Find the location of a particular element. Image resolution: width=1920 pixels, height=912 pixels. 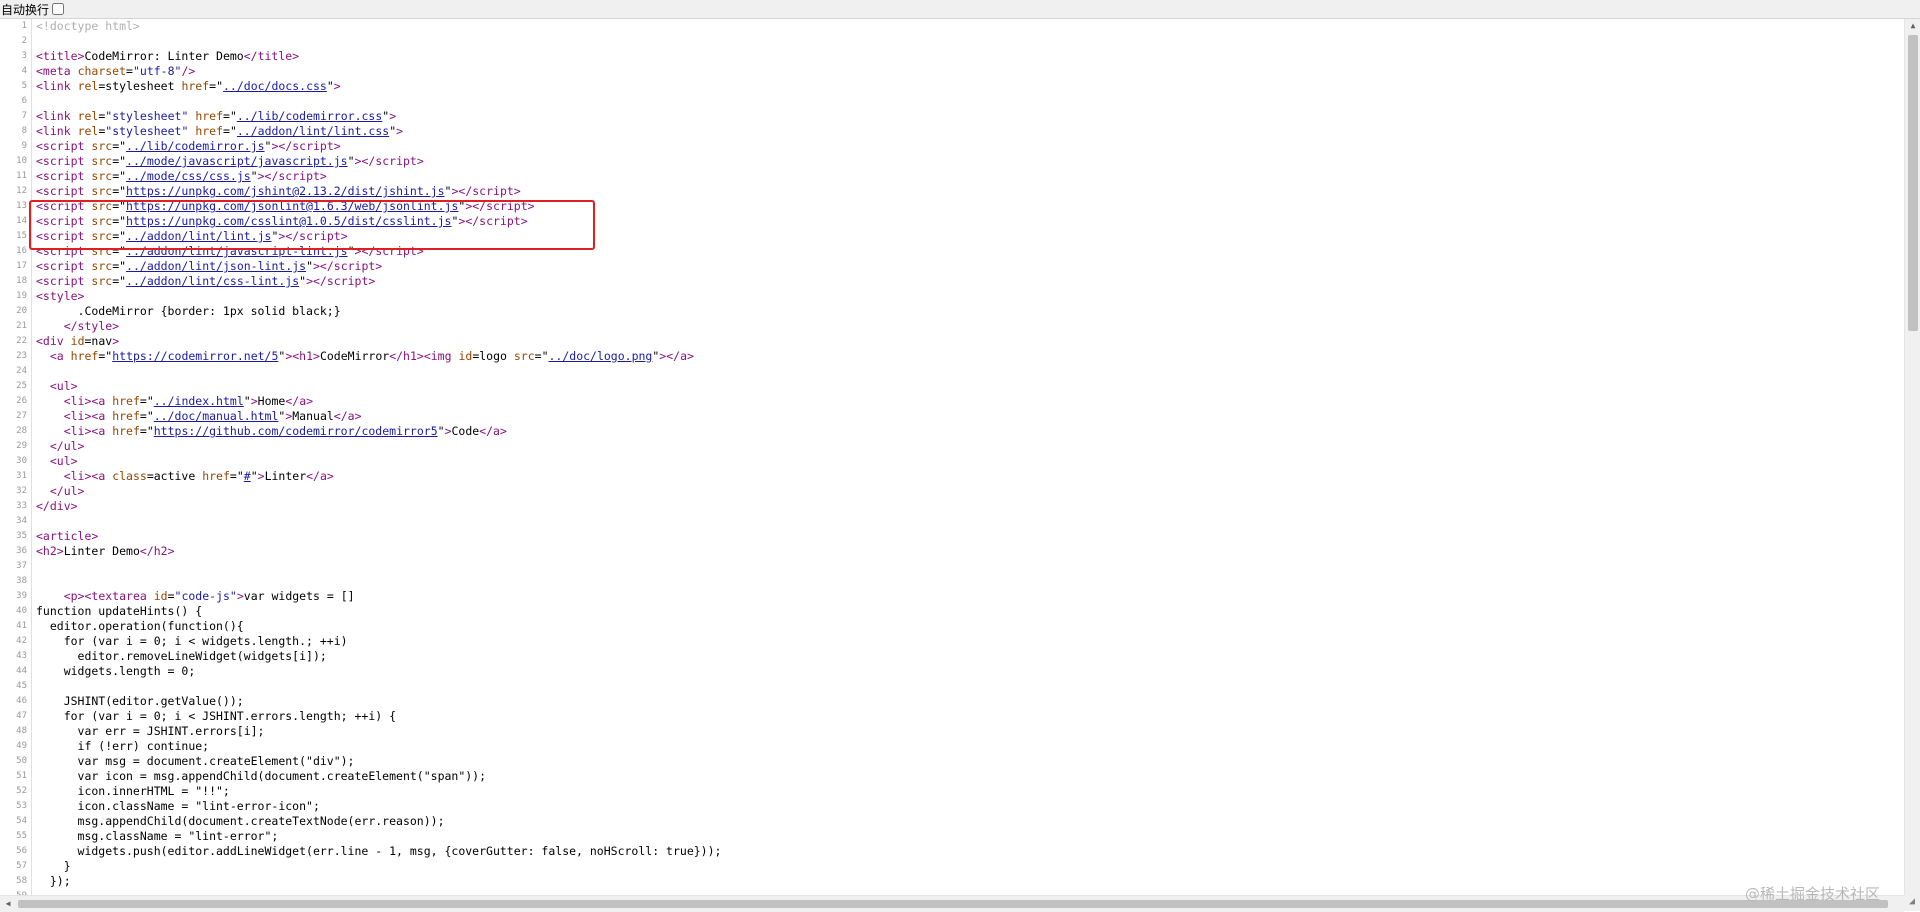

wrap-label: 自动换行 is located at coordinates (25, 9).